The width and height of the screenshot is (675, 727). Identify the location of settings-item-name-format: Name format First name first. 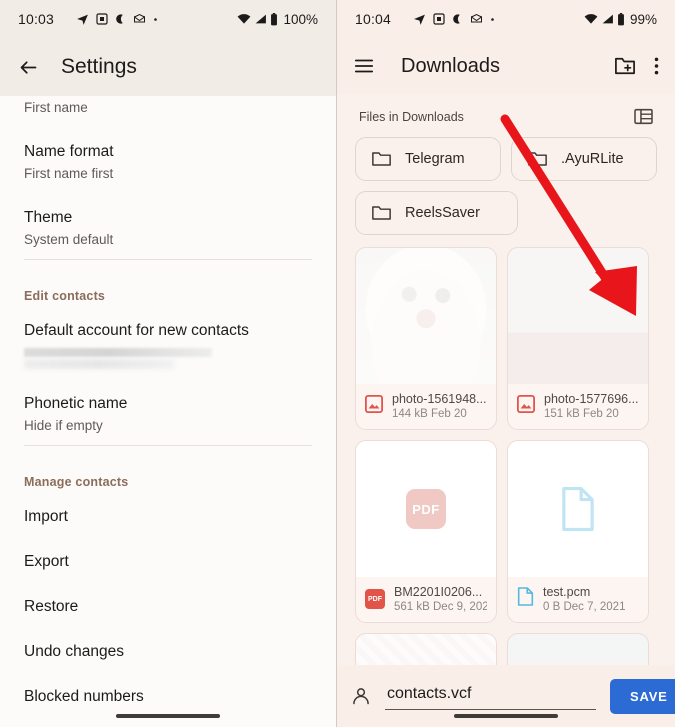
(168, 163).